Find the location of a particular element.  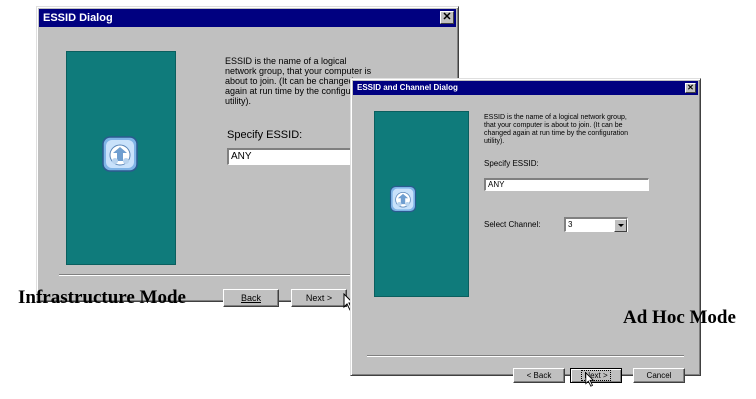

back-button-label: < Back is located at coordinates (539, 375).